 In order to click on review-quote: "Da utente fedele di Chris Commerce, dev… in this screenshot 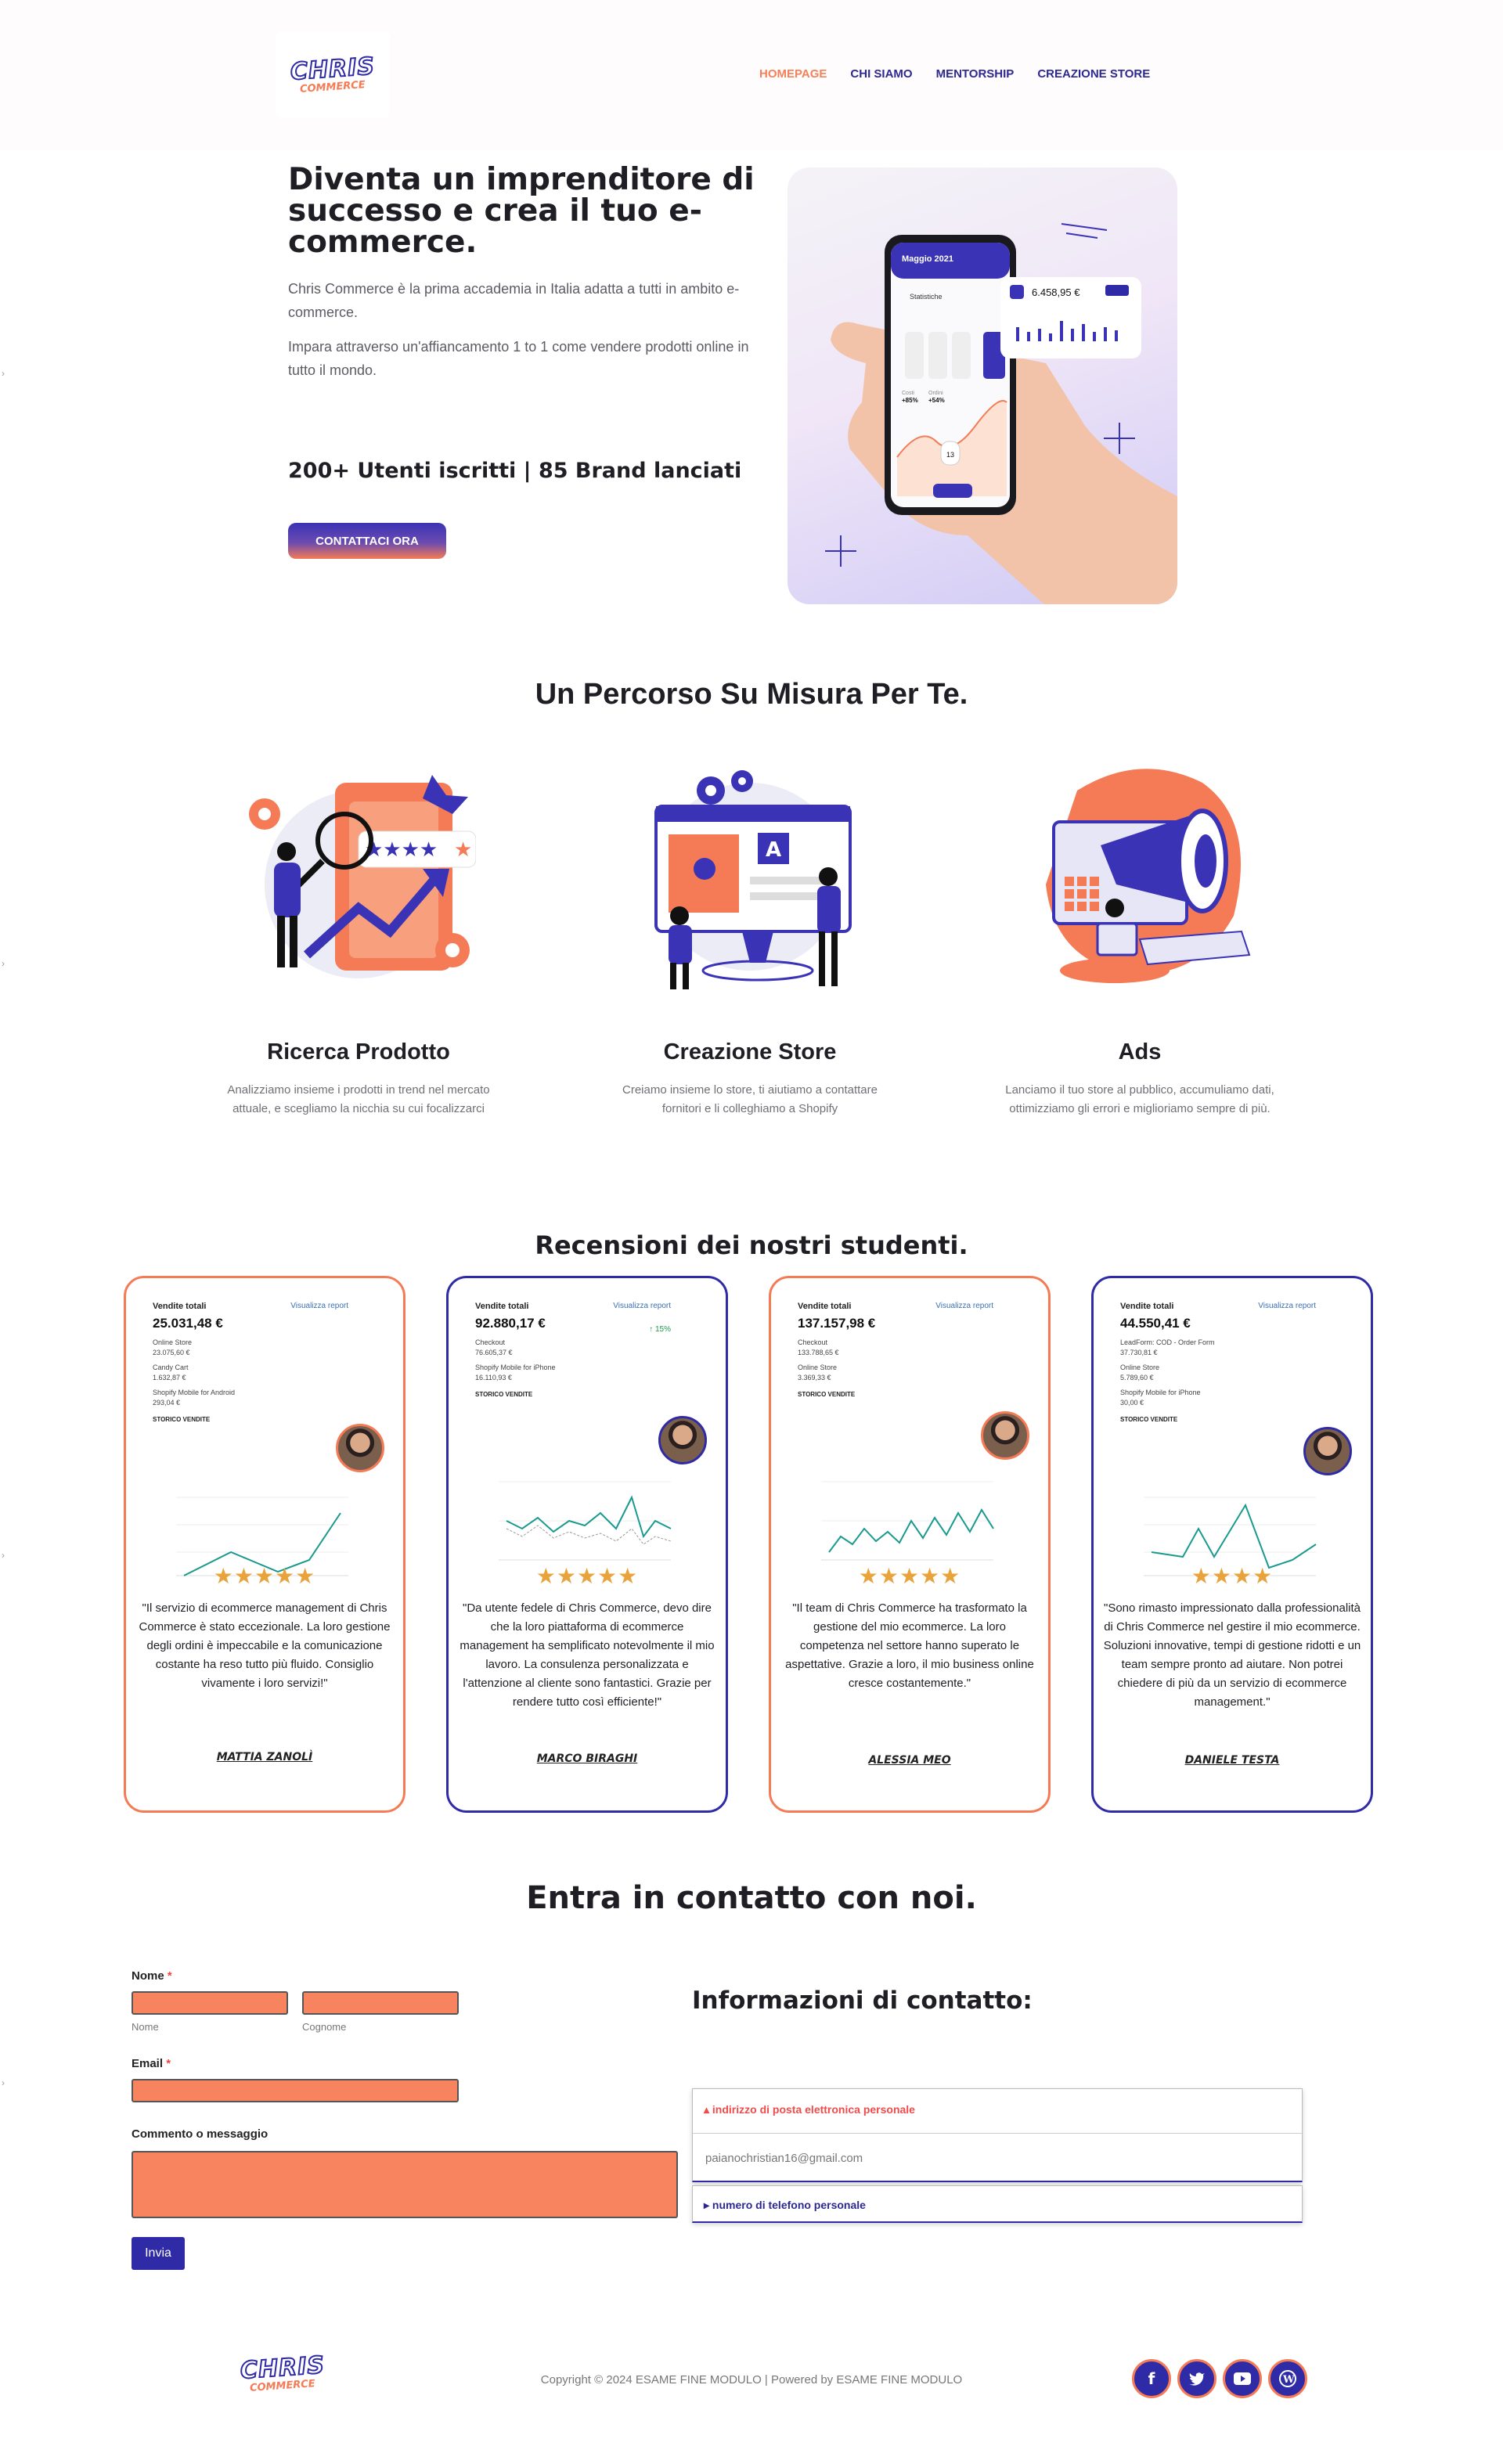, I will do `click(587, 1655)`.